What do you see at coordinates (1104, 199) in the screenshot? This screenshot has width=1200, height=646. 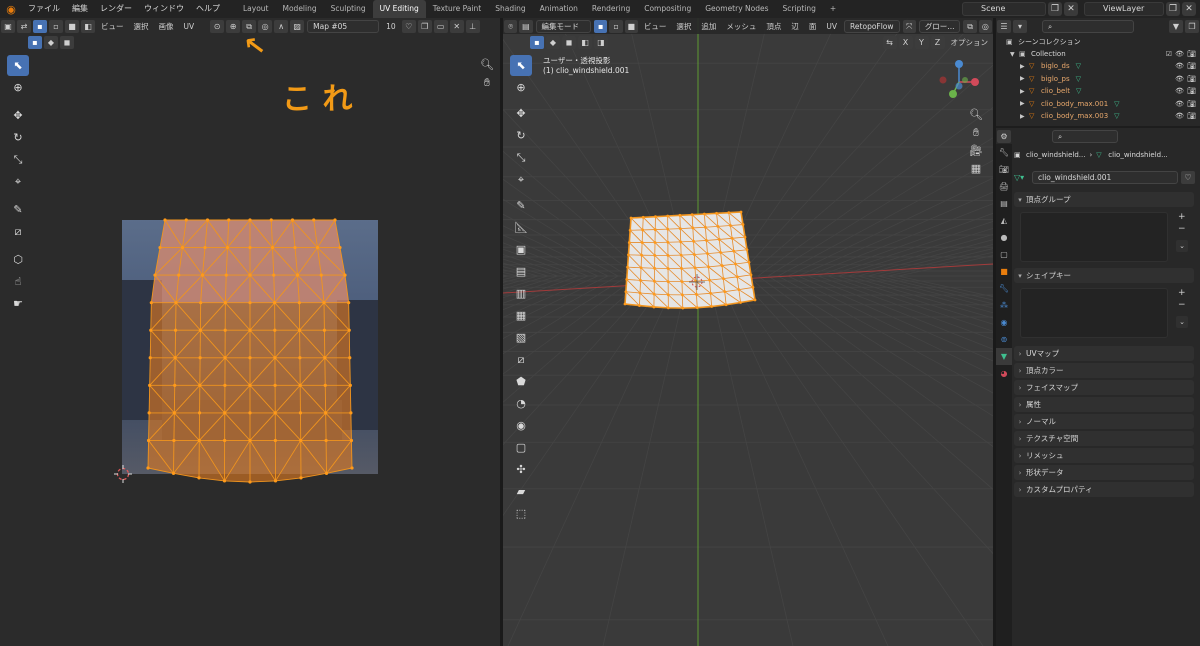 I see `vertex-groups-panel: ▾ 頂点グループ` at bounding box center [1104, 199].